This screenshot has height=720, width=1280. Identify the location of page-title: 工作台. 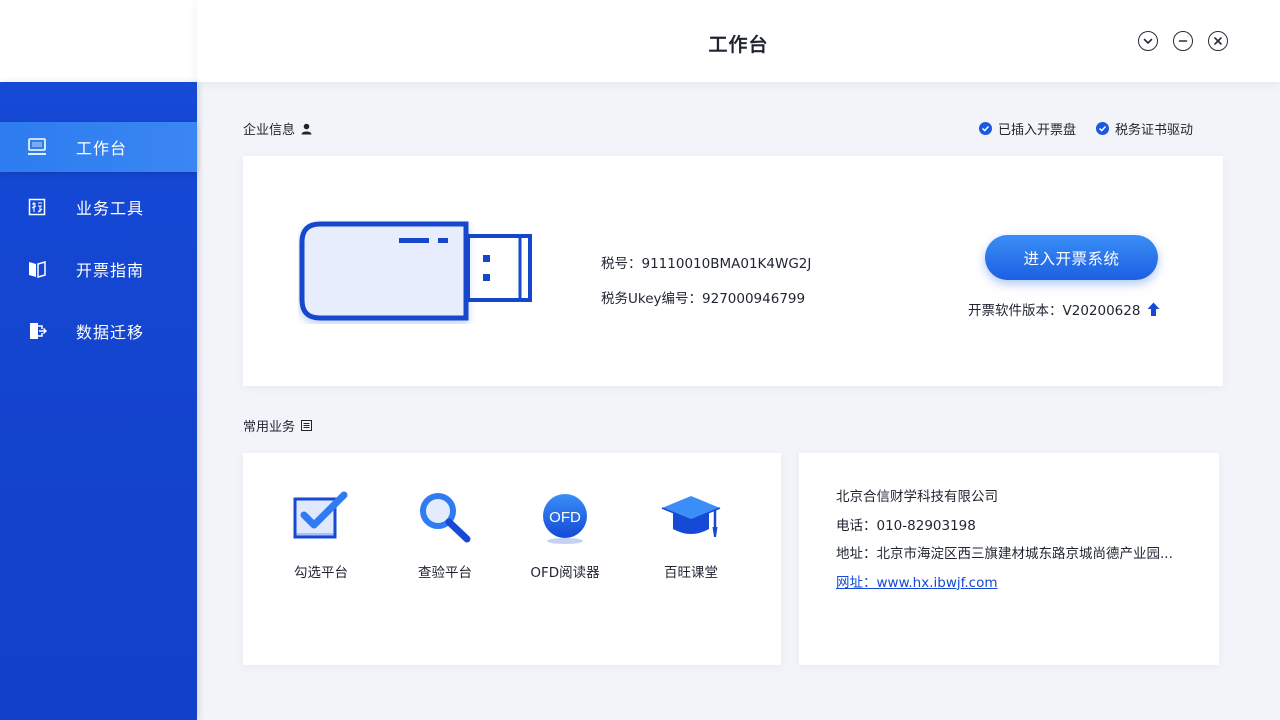
(738, 43).